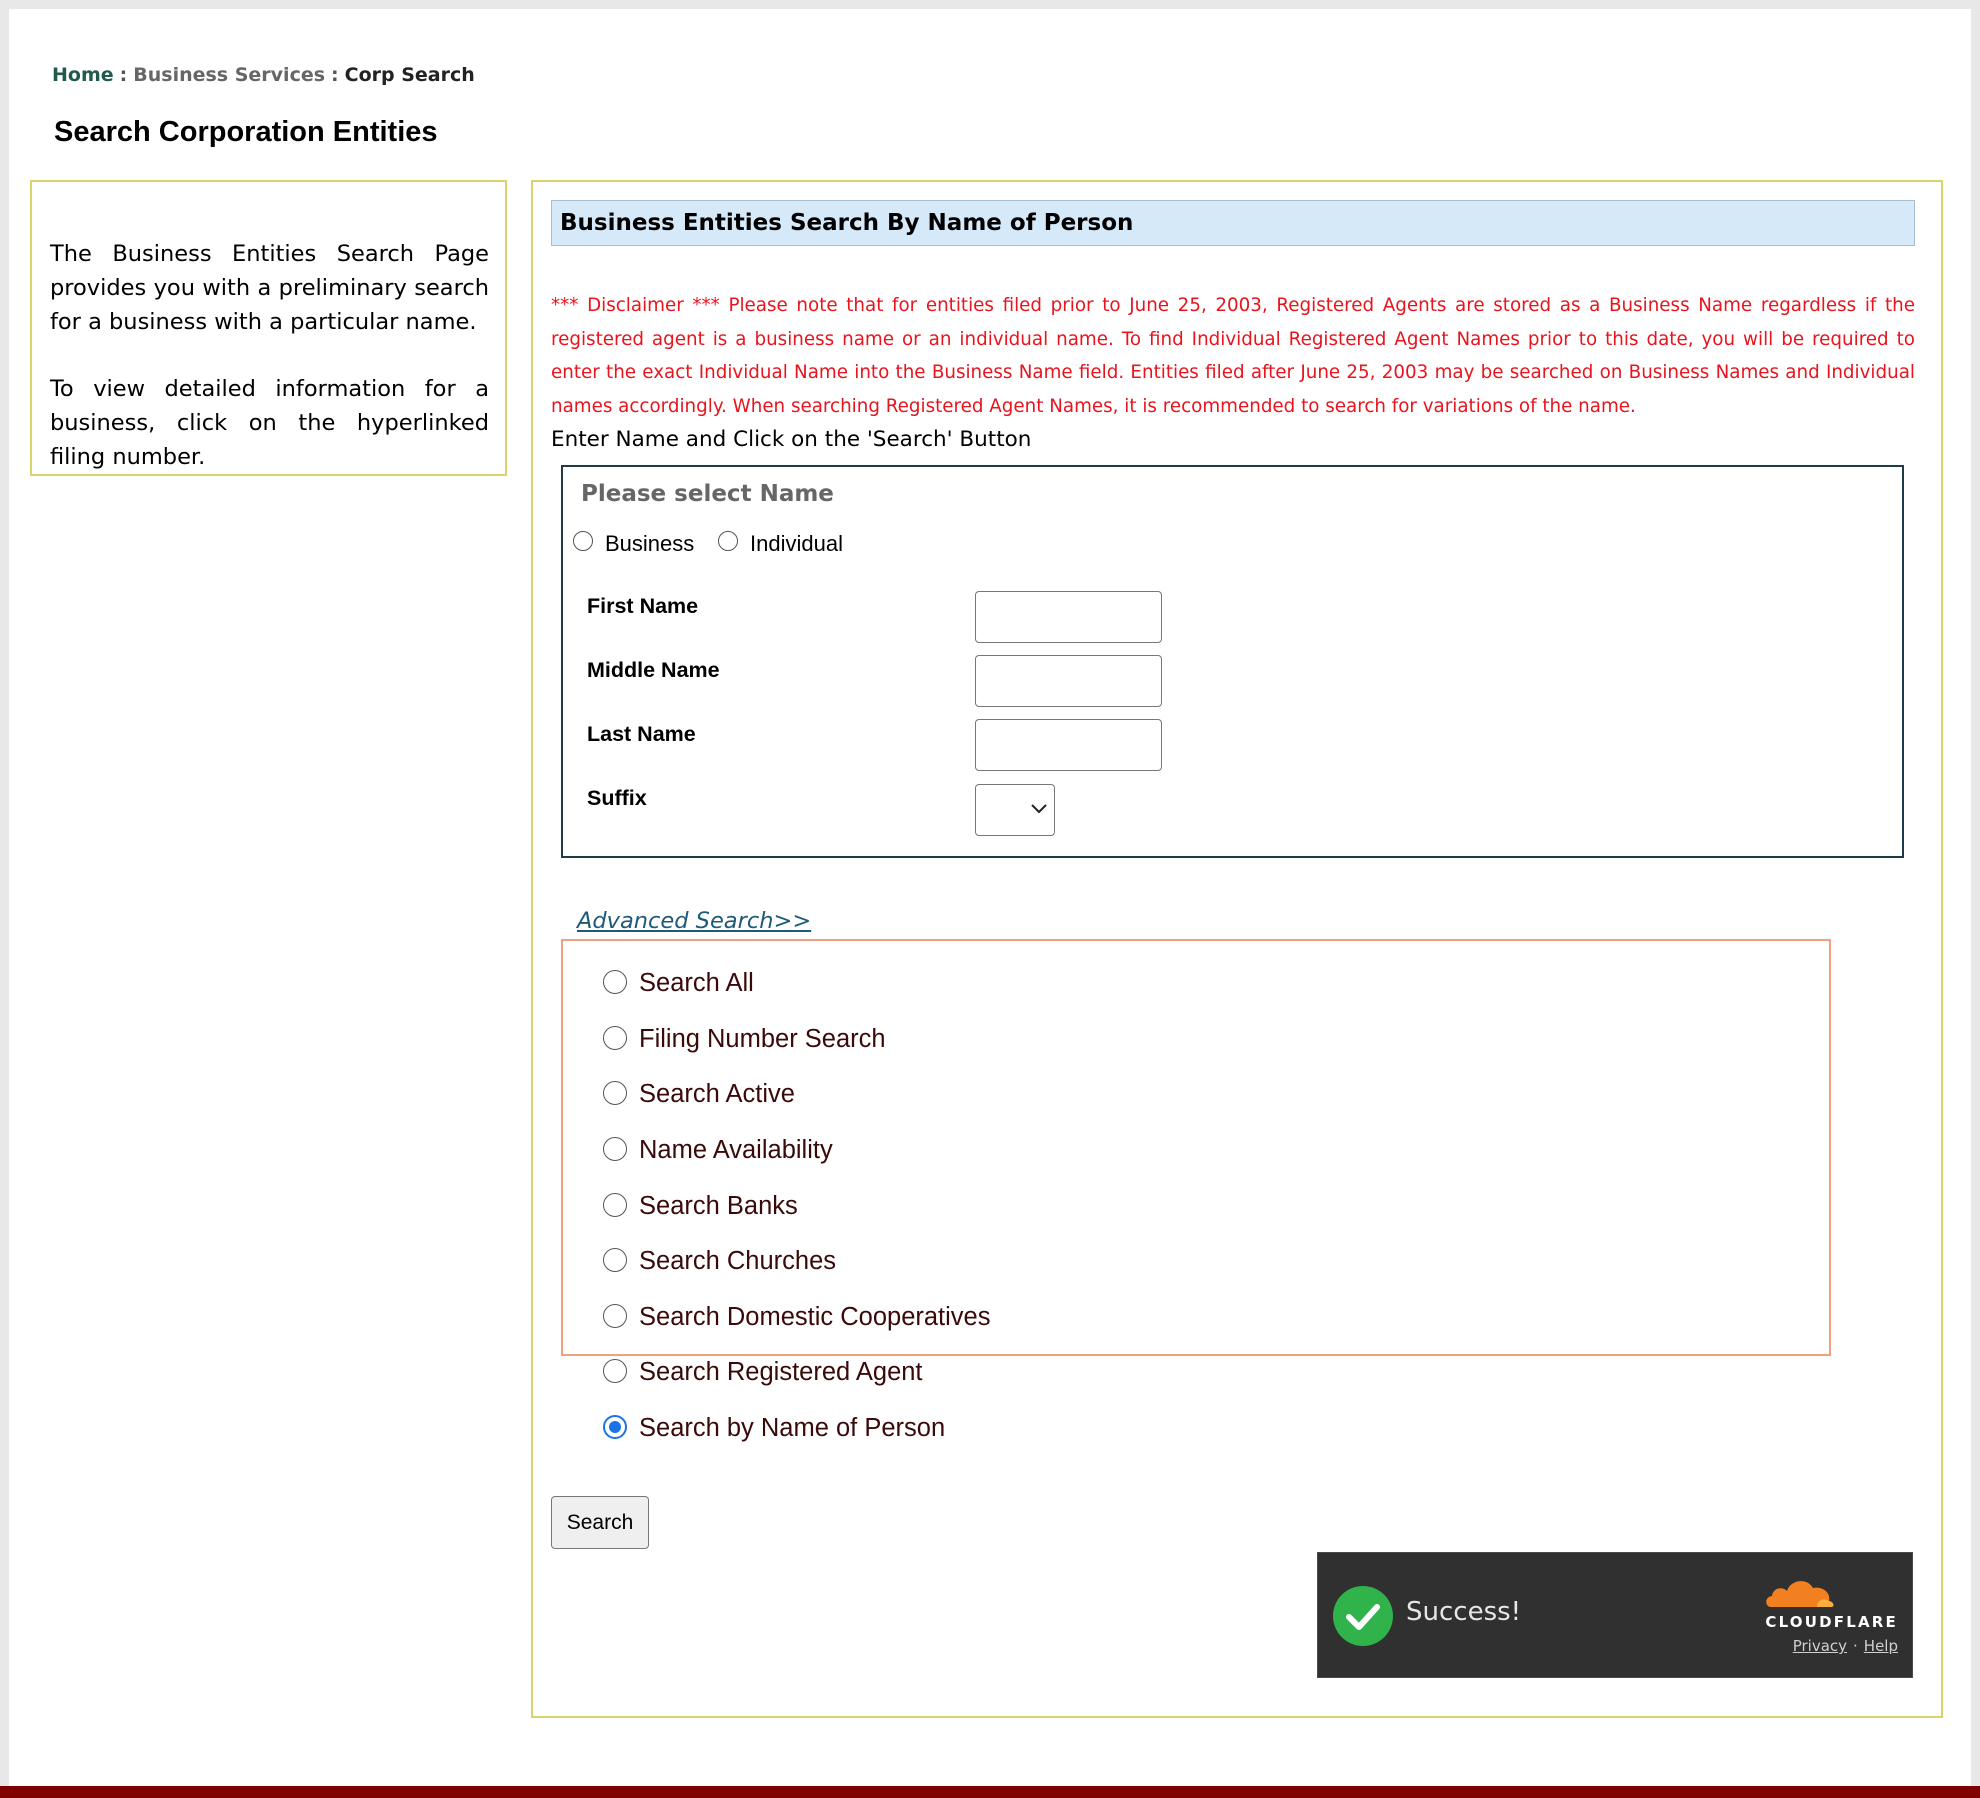  I want to click on suffix-label: Suffix, so click(617, 798).